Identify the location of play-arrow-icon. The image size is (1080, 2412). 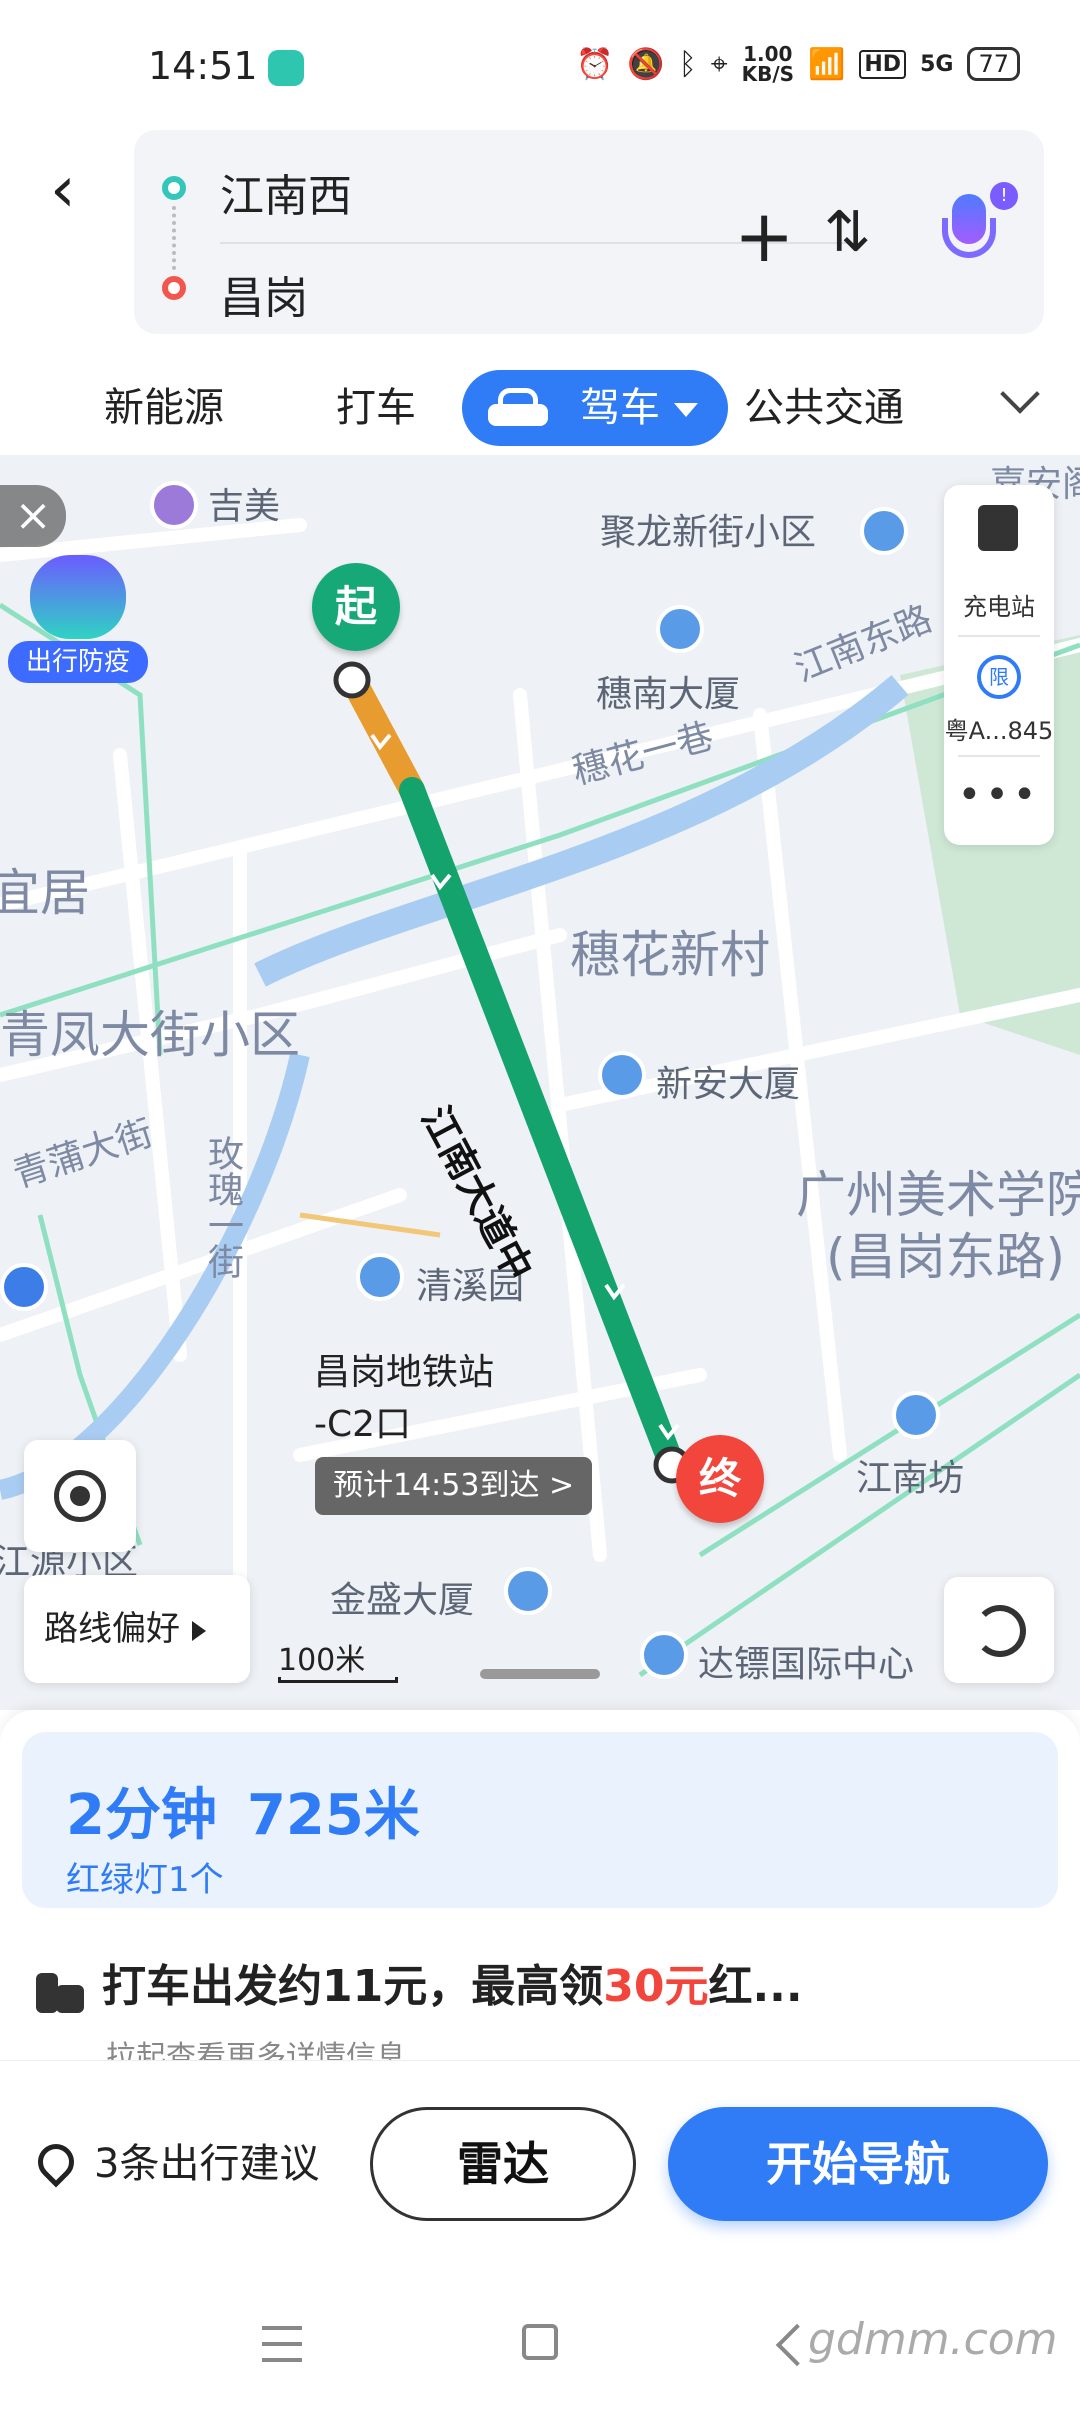
(199, 1630).